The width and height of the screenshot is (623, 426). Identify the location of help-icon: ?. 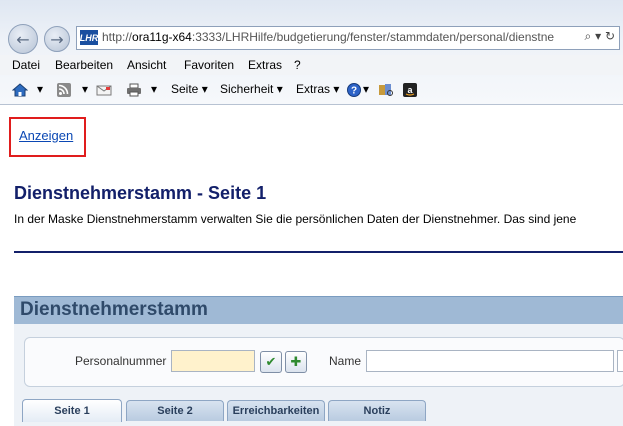
(354, 89).